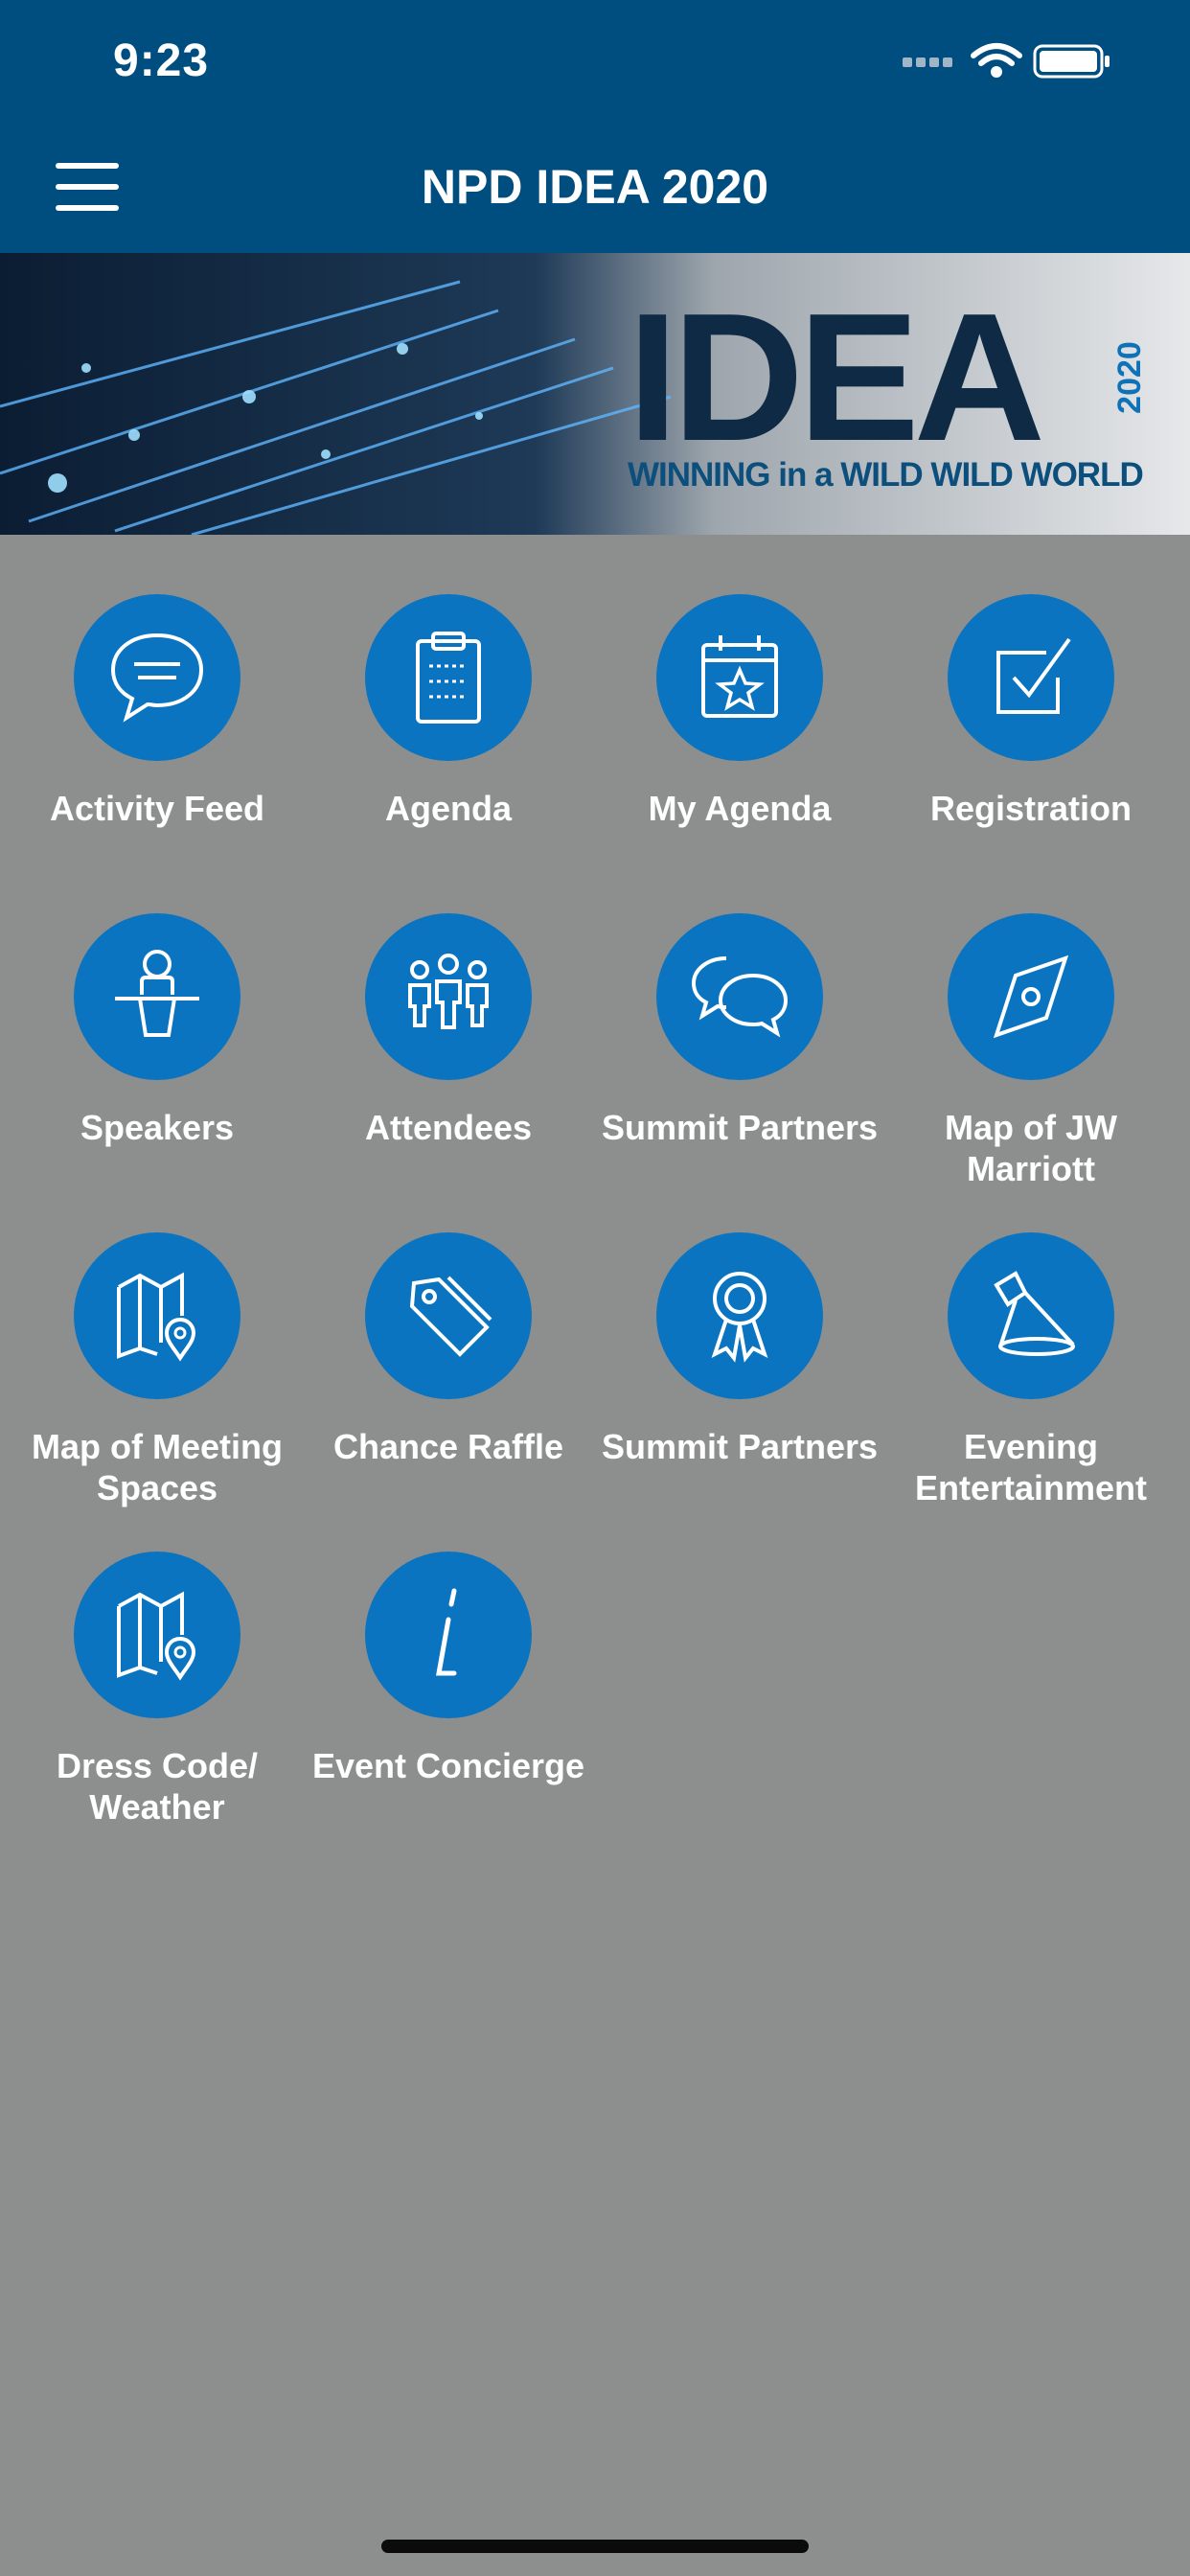 This screenshot has width=1190, height=2576. Describe the element at coordinates (886, 475) in the screenshot. I see `banner-tagline: WINNING in a WILD WILD WORLD` at that location.